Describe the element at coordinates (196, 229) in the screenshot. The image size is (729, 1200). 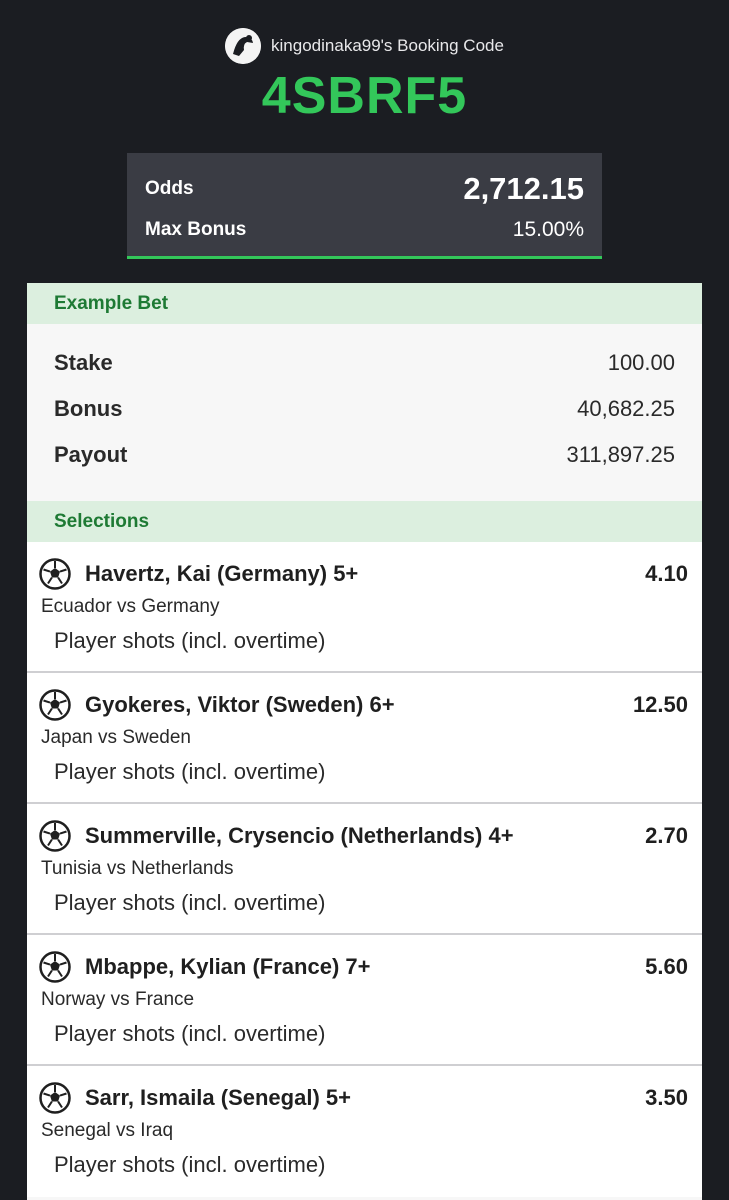
I see `max-bonus-label: Max Bonus` at that location.